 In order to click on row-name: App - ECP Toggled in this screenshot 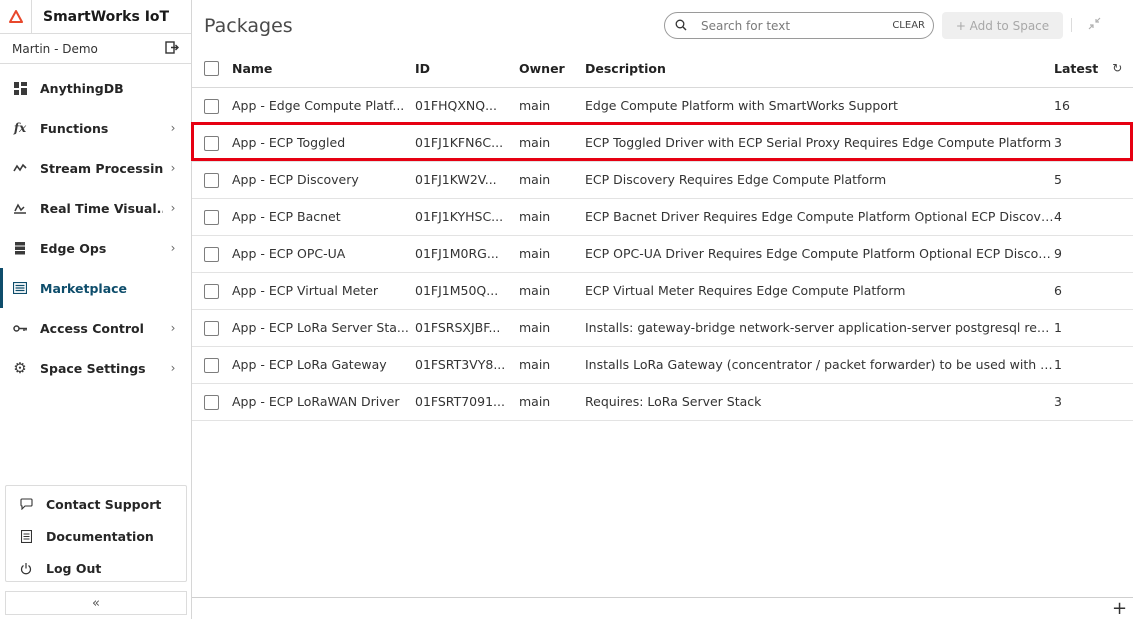, I will do `click(323, 143)`.